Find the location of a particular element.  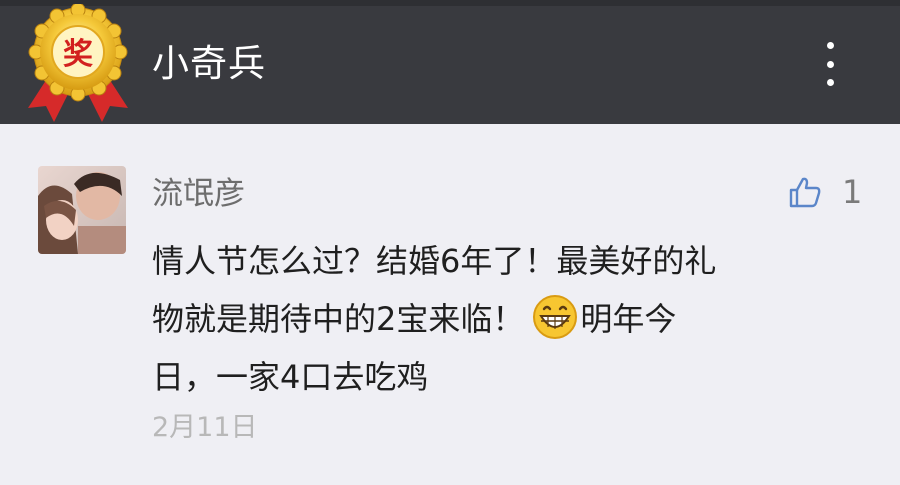

comment-text-segment: 物就是期待中的2宝来临！ is located at coordinates (338, 319).